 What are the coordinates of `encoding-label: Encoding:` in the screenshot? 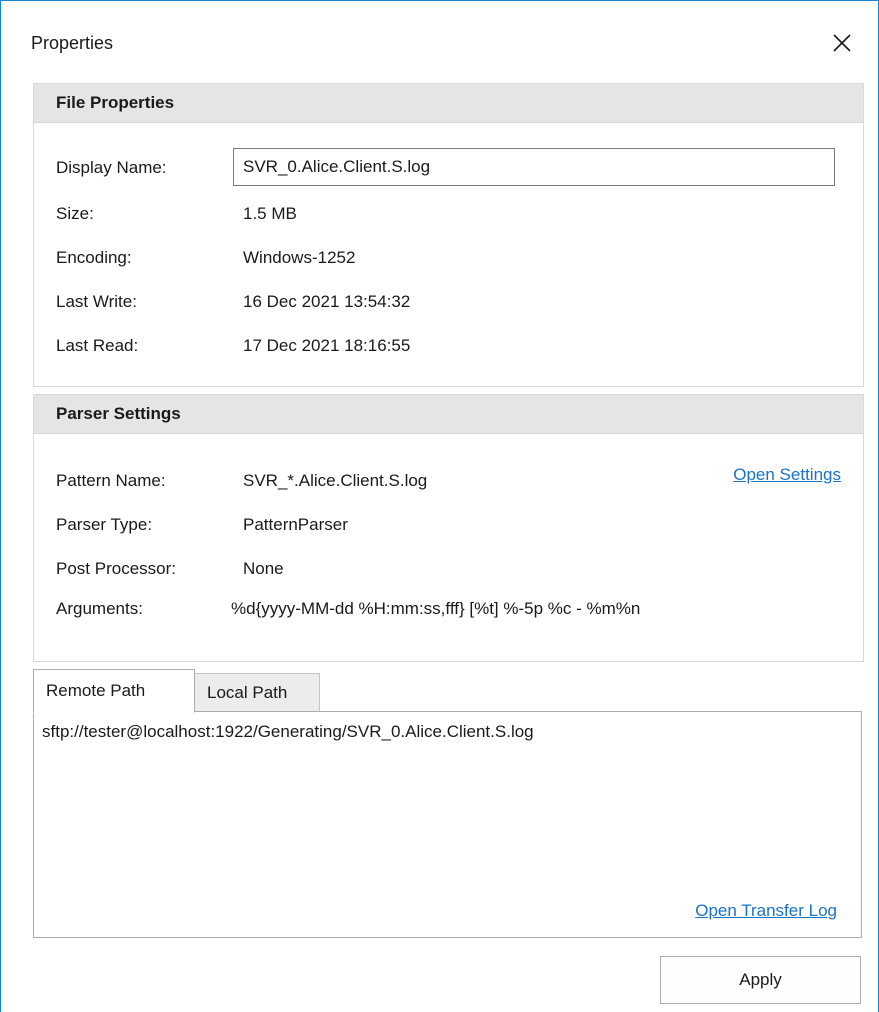 It's located at (94, 257).